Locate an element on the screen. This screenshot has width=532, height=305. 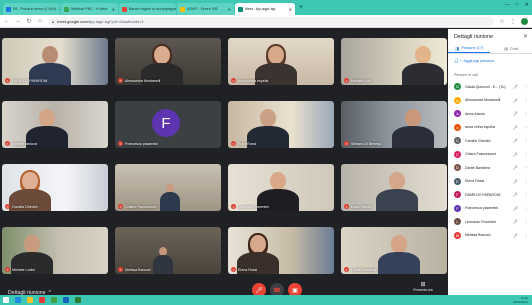
reload-icon: ↻ is located at coordinates (29, 21).